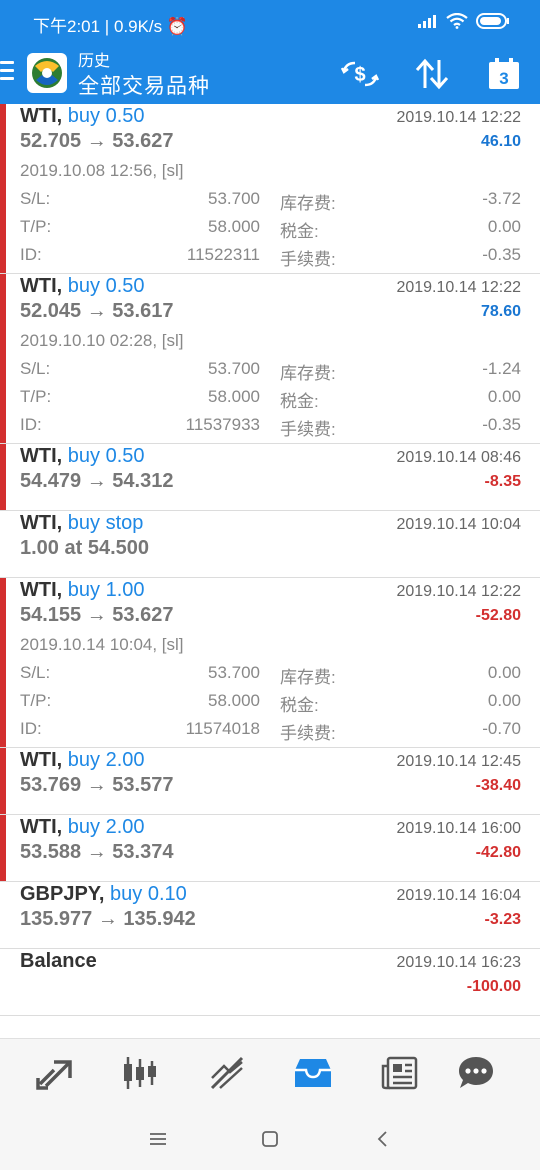 The image size is (540, 1170). What do you see at coordinates (502, 481) in the screenshot?
I see `deal-profit: -8.35` at bounding box center [502, 481].